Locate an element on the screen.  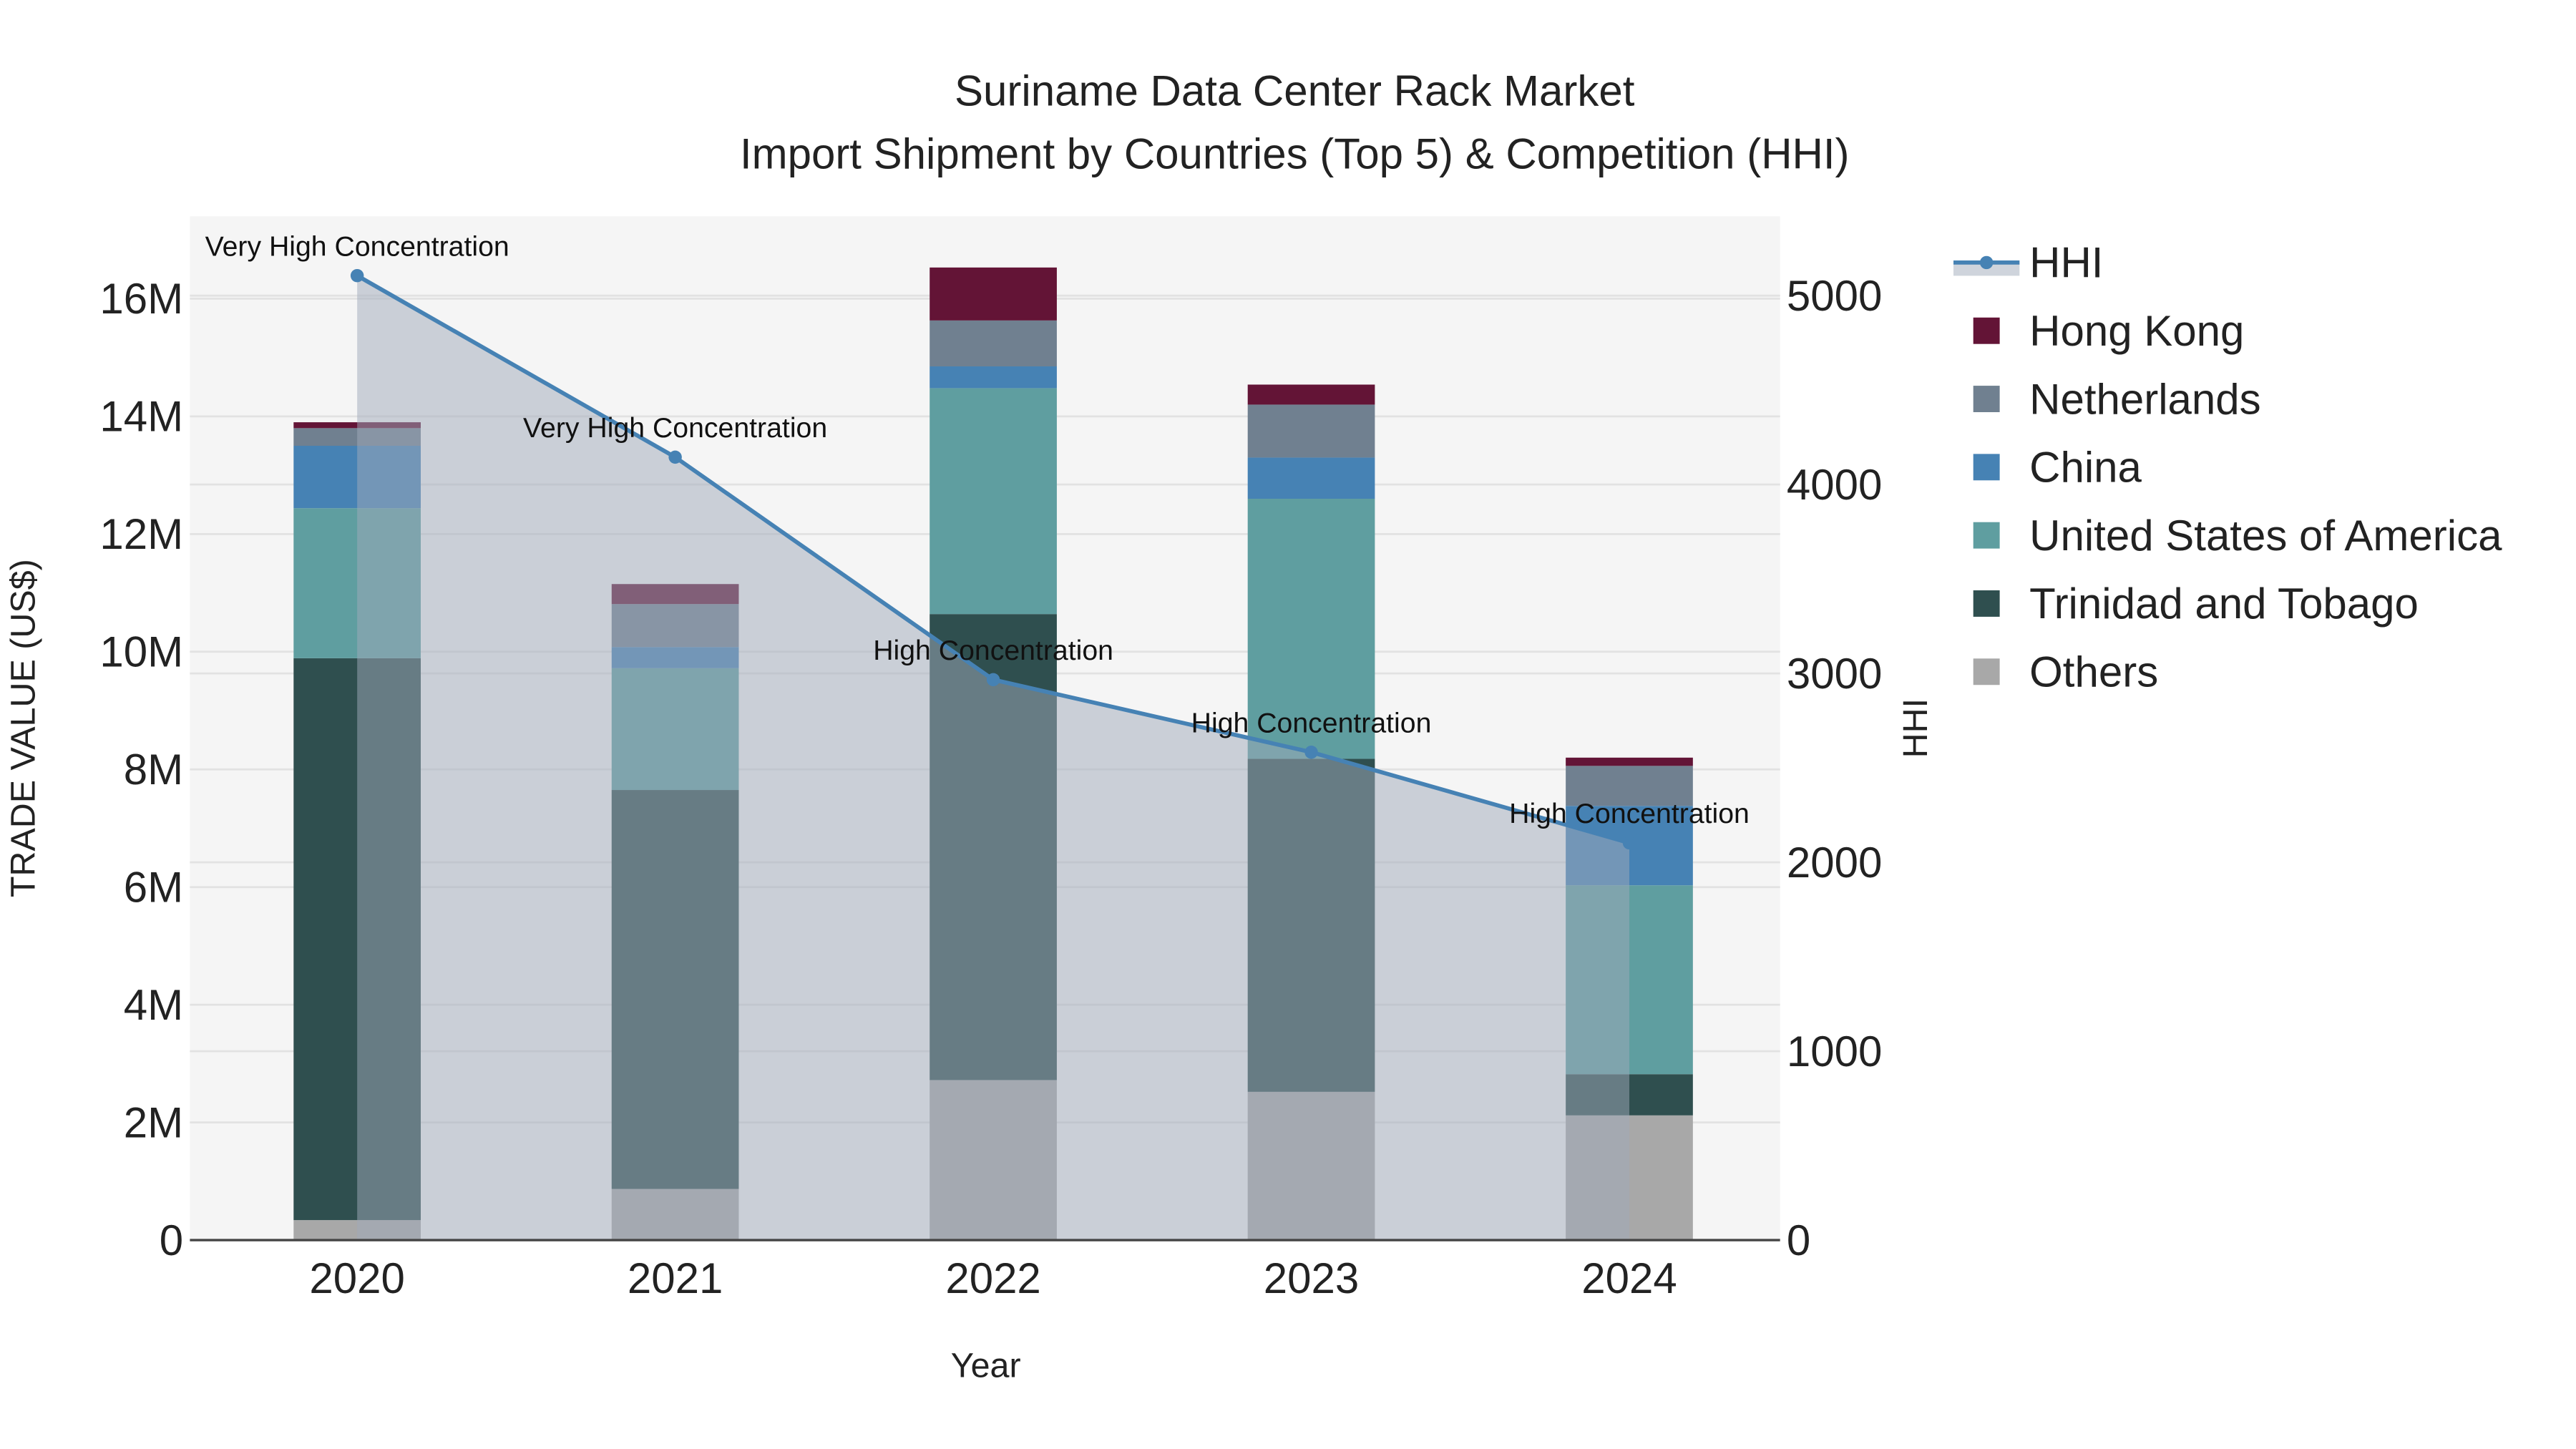
legend-marker-hhi is located at coordinates (1987, 262).